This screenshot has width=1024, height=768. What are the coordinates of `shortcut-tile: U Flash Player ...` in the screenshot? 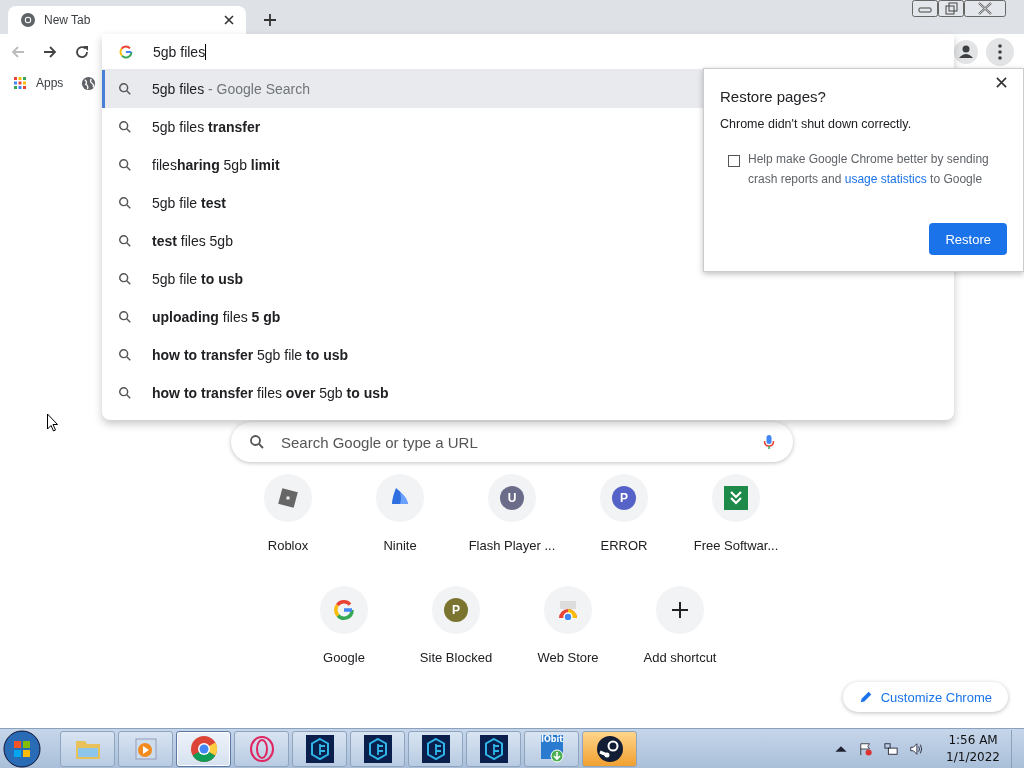 It's located at (512, 522).